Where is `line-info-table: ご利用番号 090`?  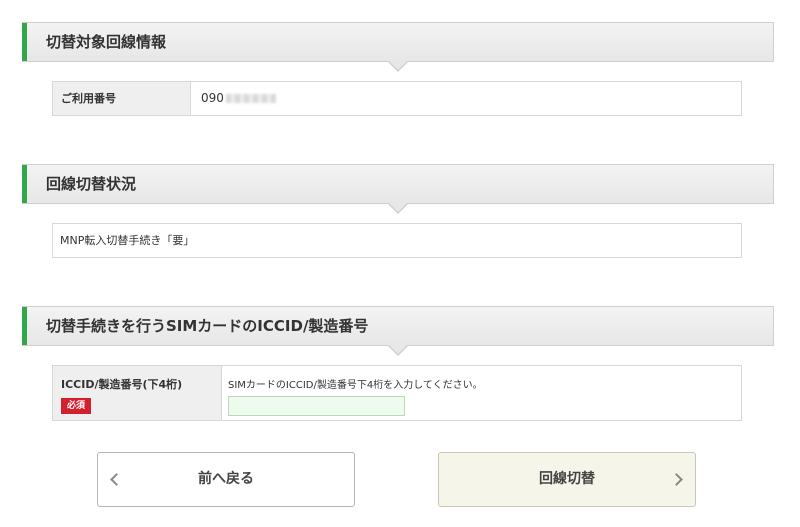 line-info-table: ご利用番号 090 is located at coordinates (397, 98).